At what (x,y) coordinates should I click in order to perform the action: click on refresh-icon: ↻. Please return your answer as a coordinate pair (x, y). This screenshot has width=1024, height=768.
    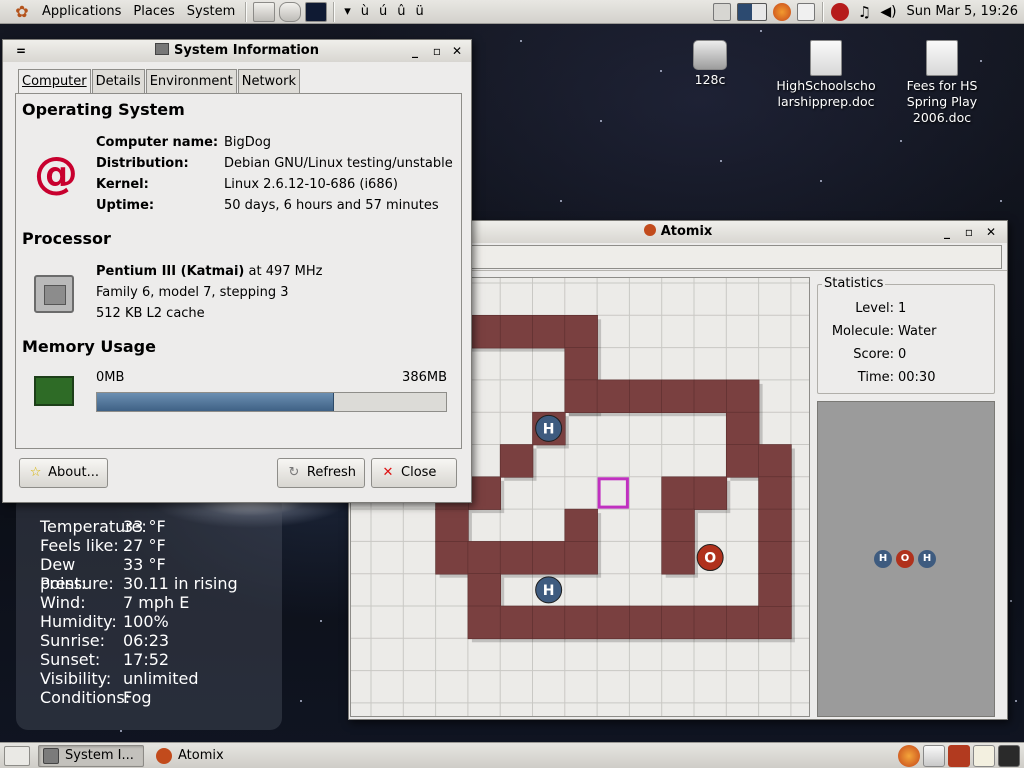
    Looking at the image, I should click on (294, 472).